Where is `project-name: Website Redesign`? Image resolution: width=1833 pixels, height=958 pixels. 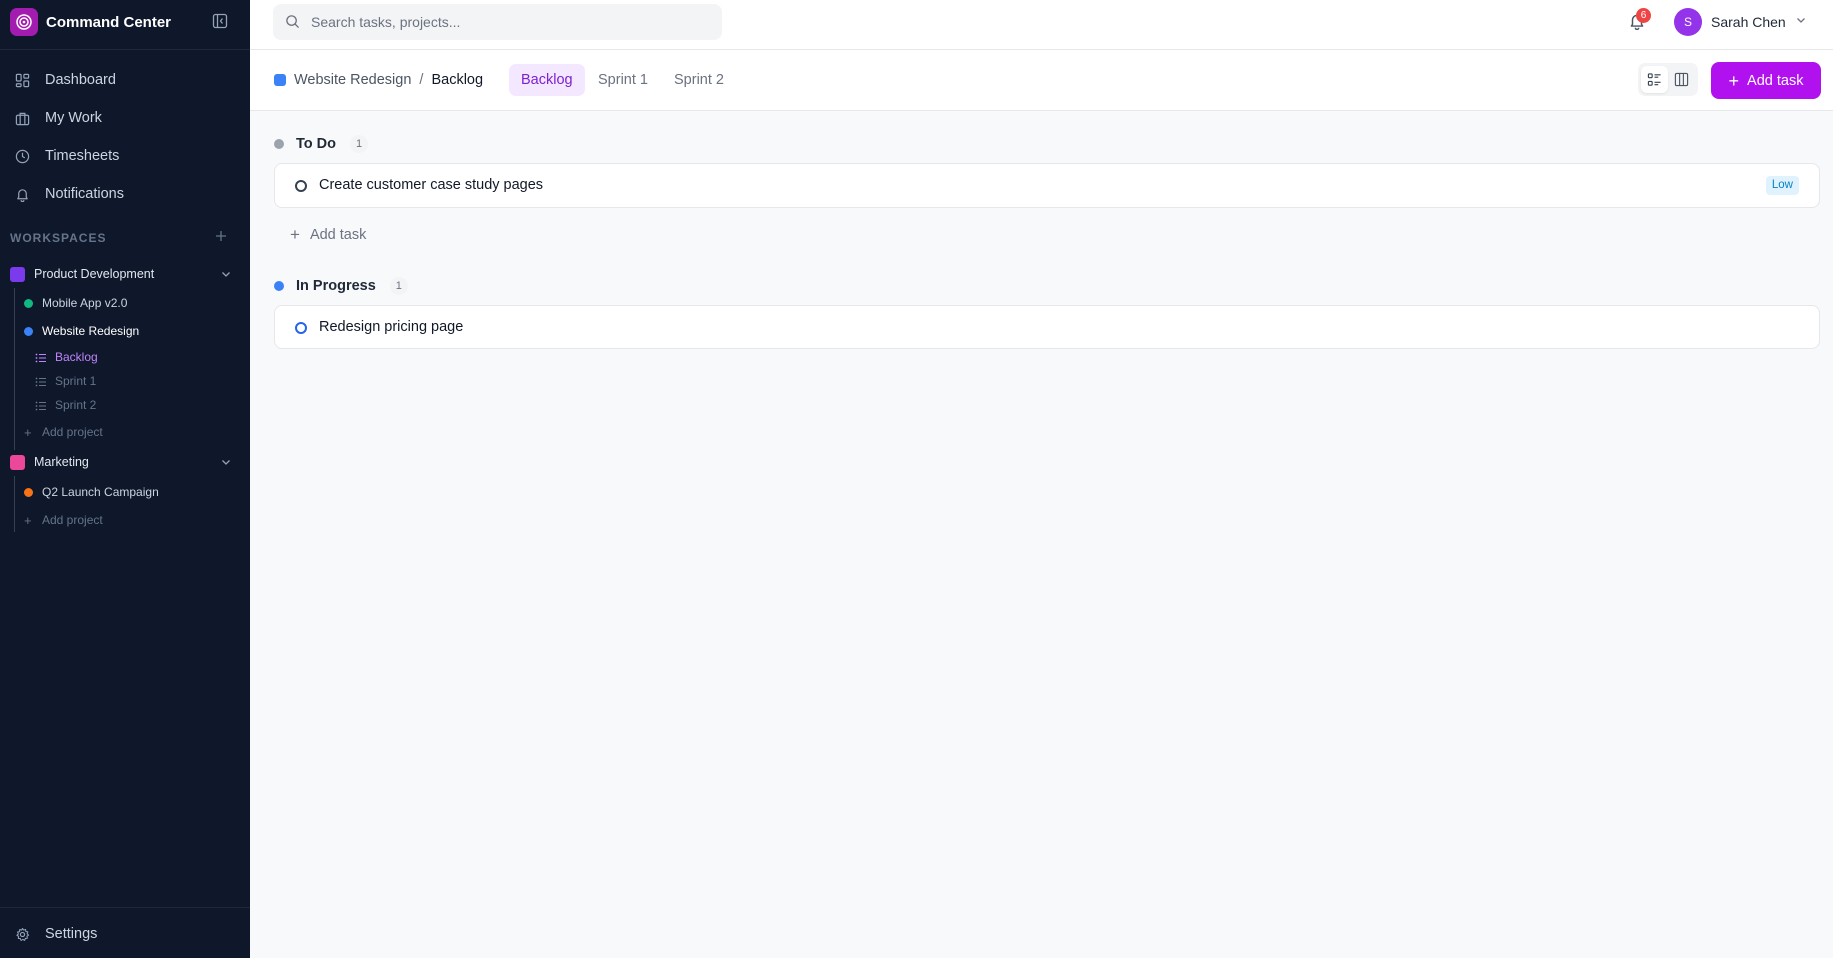
project-name: Website Redesign is located at coordinates (91, 331).